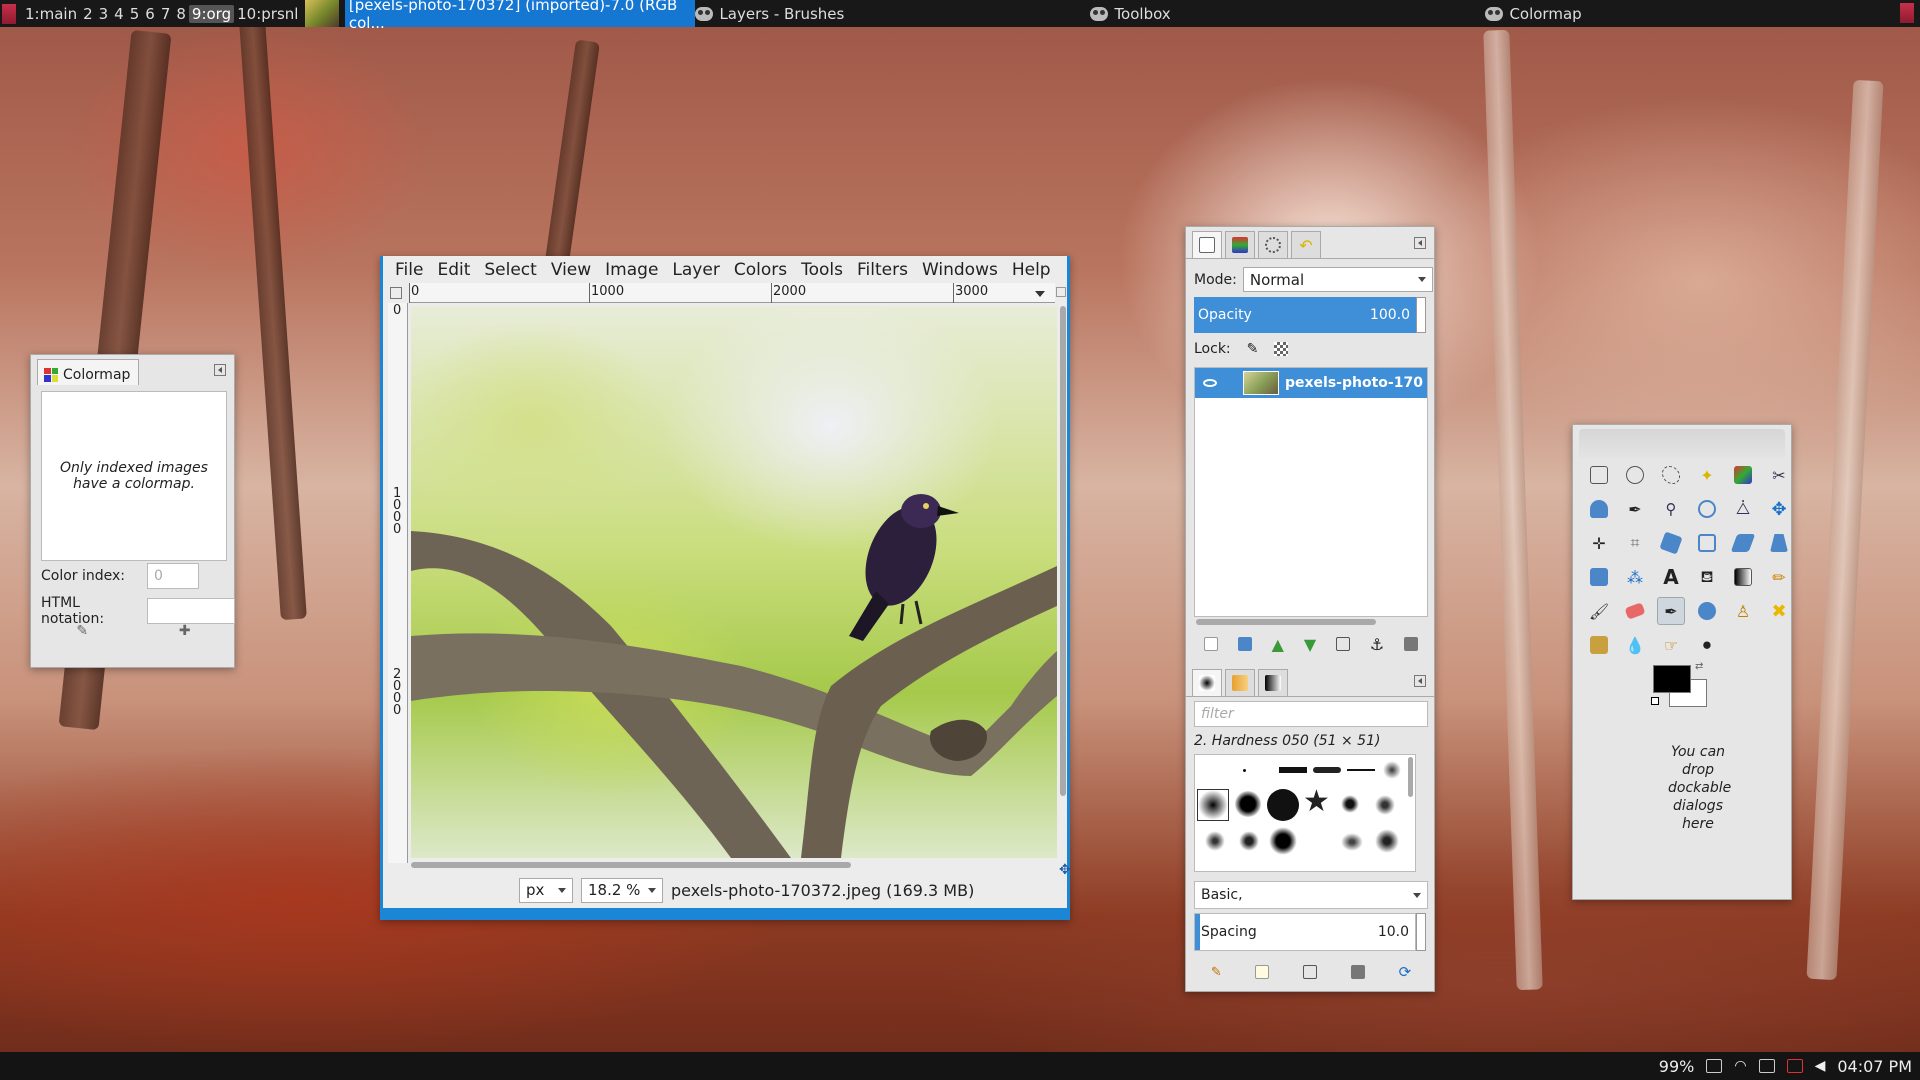  I want to click on workspace-1: 1:main, so click(51, 14).